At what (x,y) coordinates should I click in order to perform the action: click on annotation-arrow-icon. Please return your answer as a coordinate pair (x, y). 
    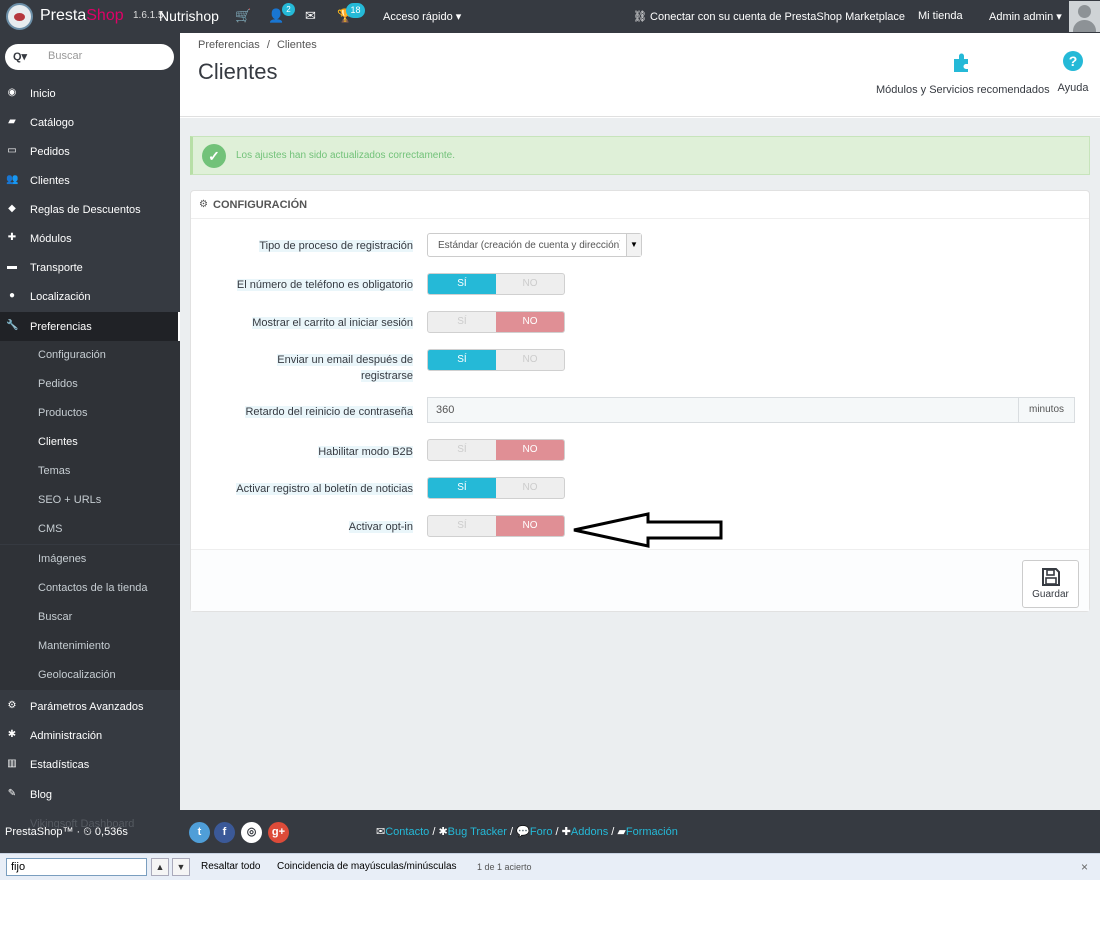
    Looking at the image, I should click on (648, 530).